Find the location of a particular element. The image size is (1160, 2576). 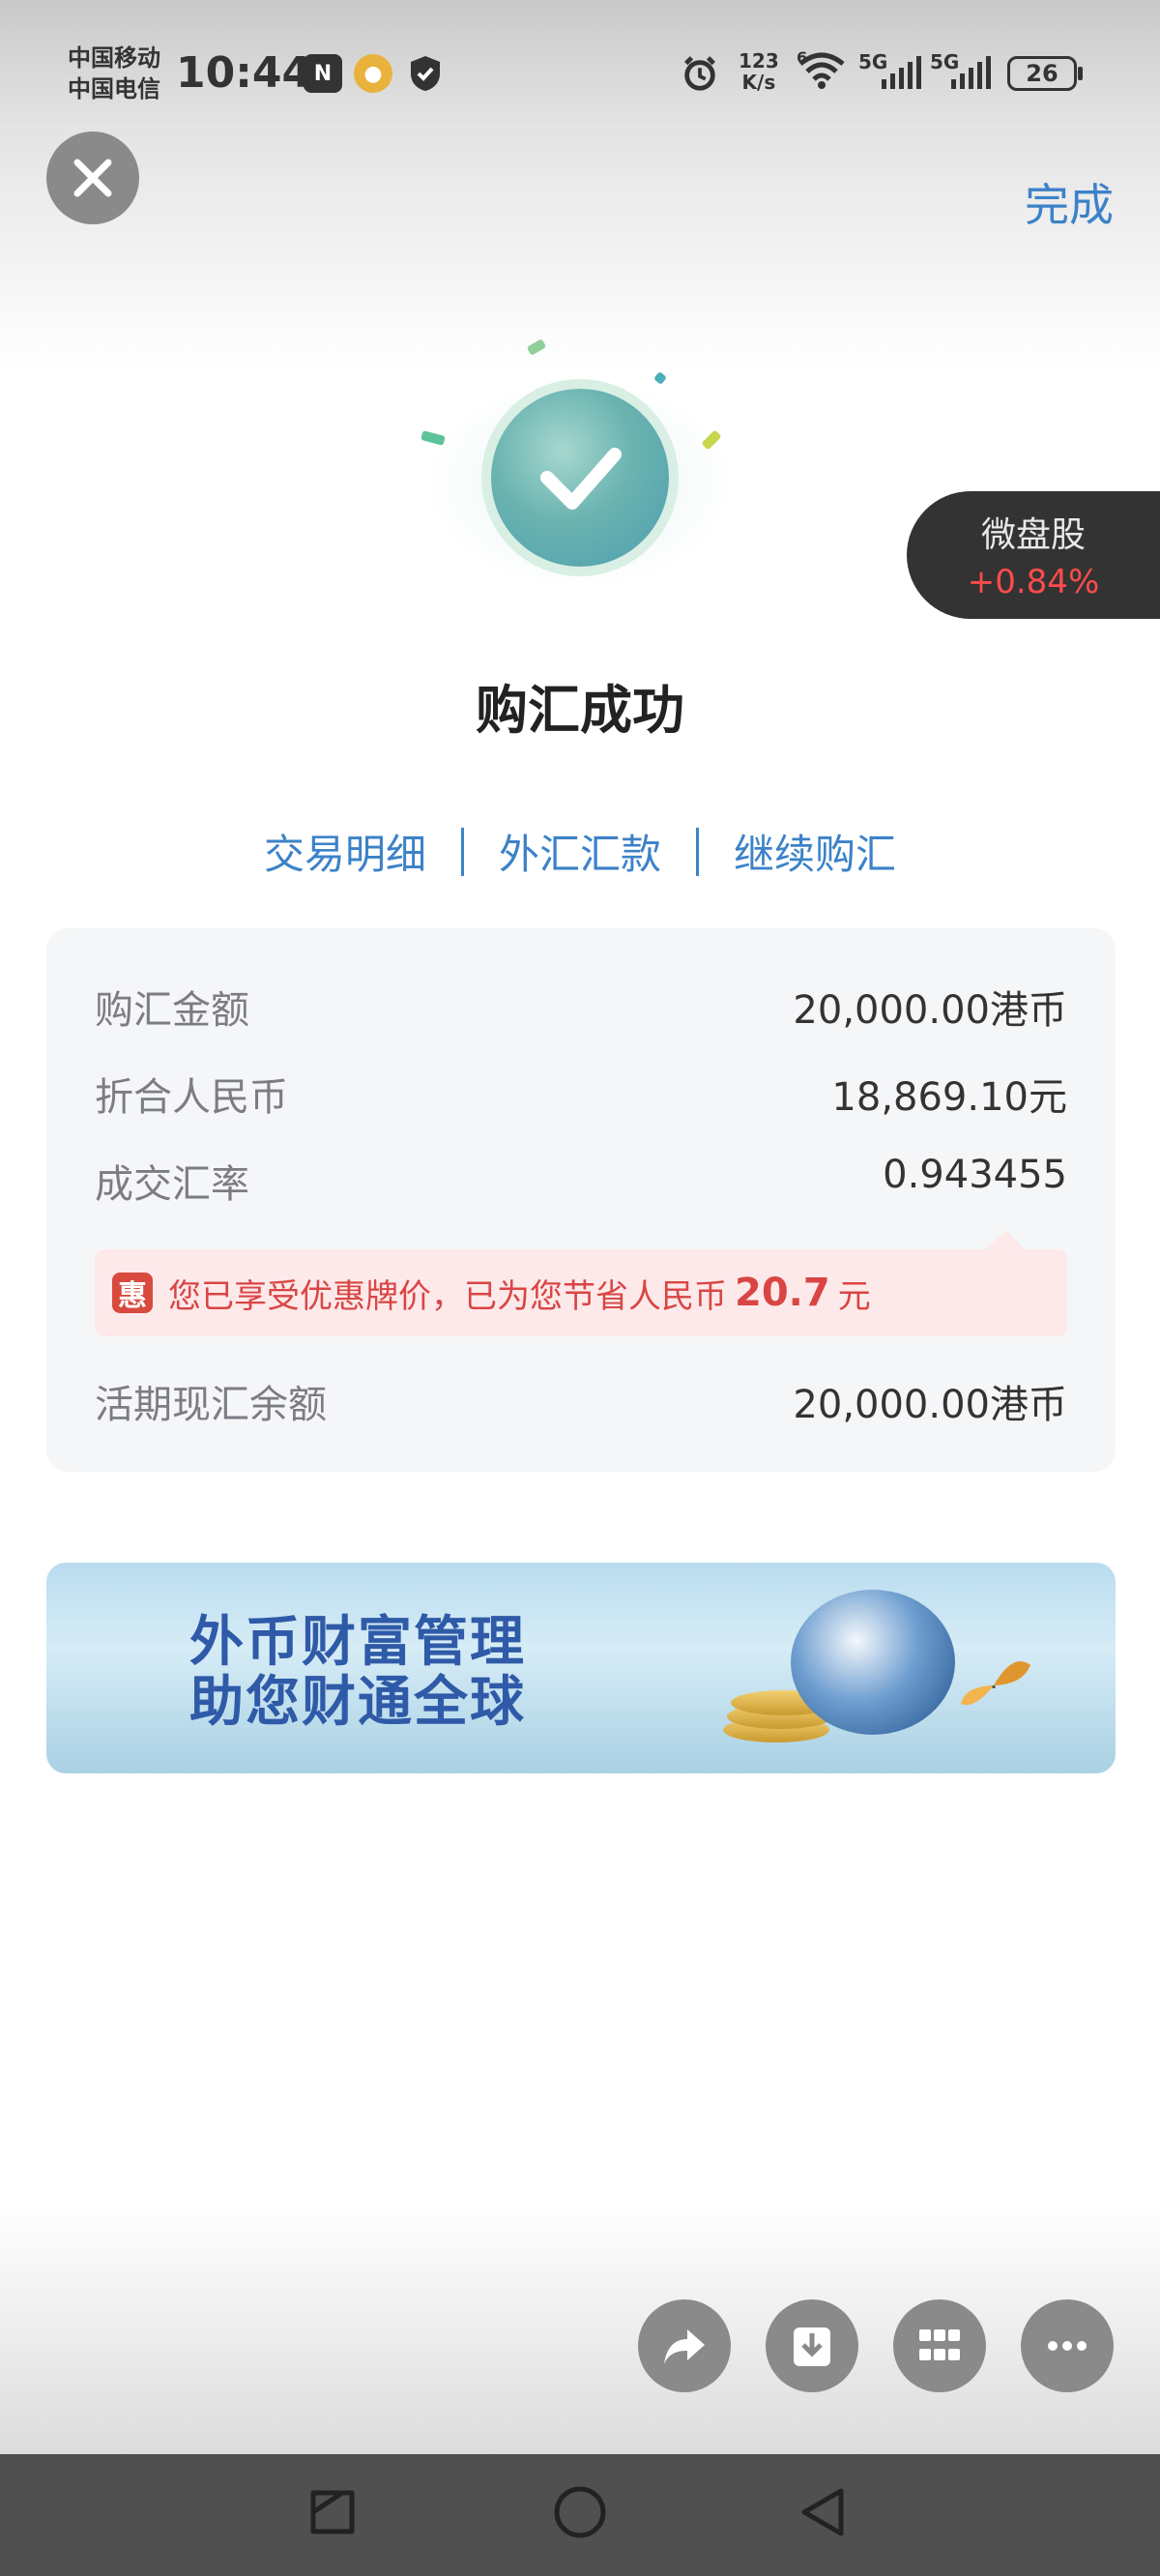

success-illustration is located at coordinates (580, 483).